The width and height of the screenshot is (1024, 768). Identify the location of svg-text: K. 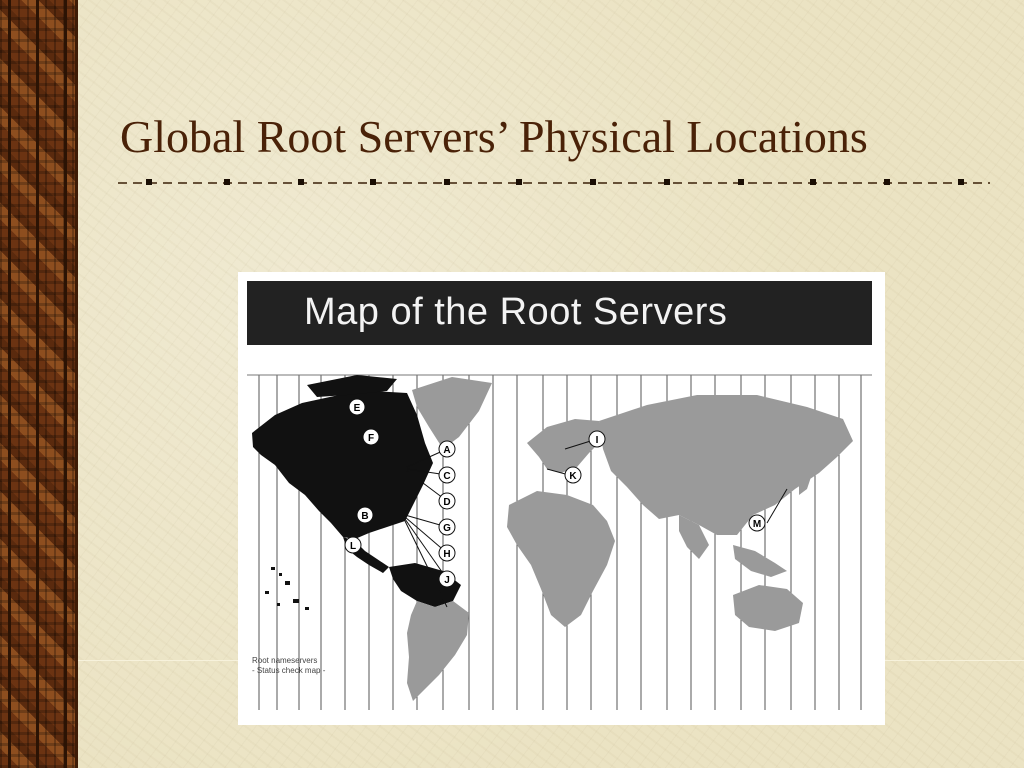
(573, 476).